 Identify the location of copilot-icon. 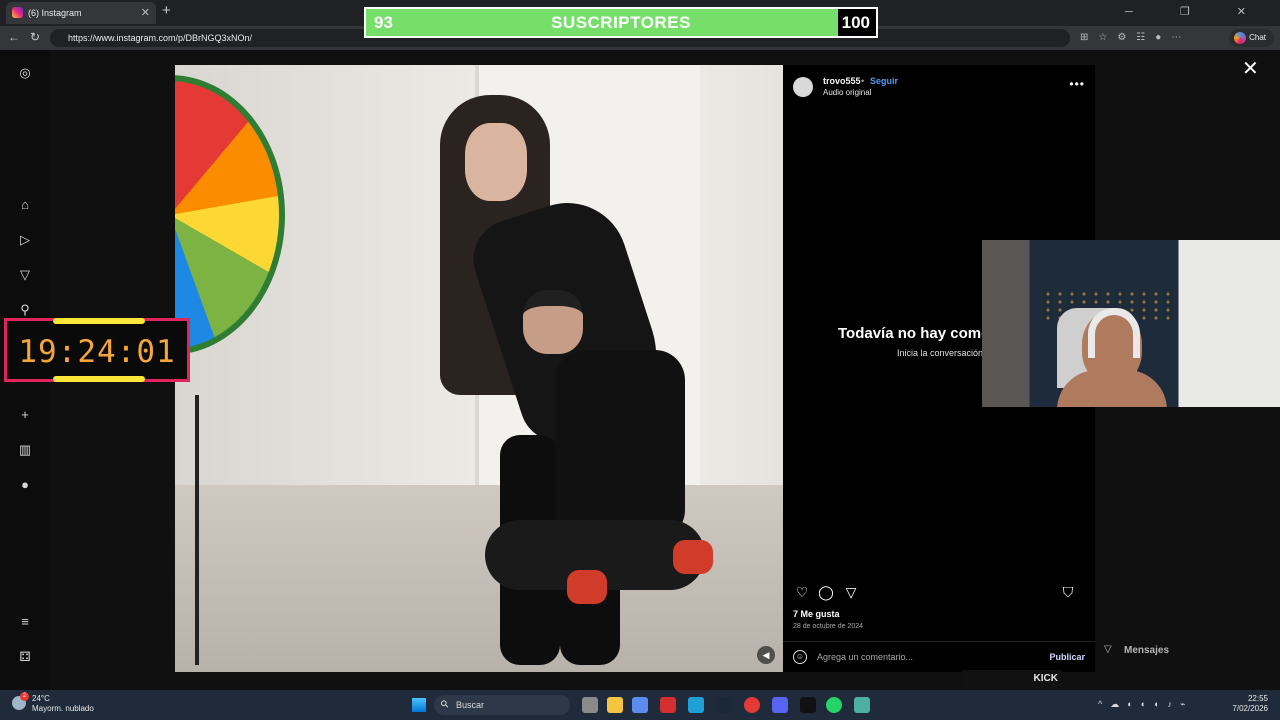
(640, 705).